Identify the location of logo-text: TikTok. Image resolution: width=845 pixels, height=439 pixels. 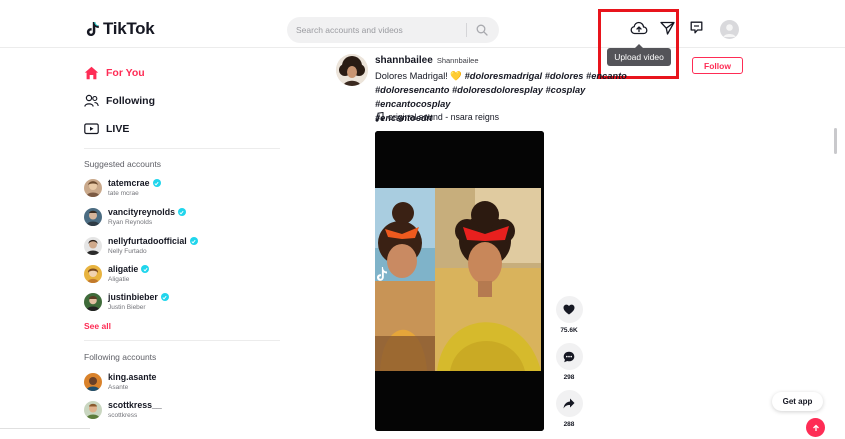
(129, 28).